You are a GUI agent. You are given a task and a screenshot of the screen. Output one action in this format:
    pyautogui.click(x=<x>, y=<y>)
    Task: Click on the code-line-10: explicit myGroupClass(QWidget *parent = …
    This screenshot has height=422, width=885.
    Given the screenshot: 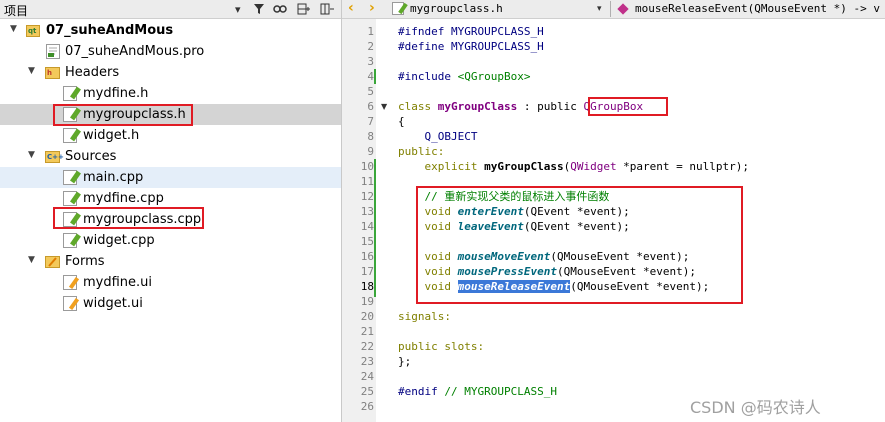 What is the action you would take?
    pyautogui.click(x=574, y=166)
    